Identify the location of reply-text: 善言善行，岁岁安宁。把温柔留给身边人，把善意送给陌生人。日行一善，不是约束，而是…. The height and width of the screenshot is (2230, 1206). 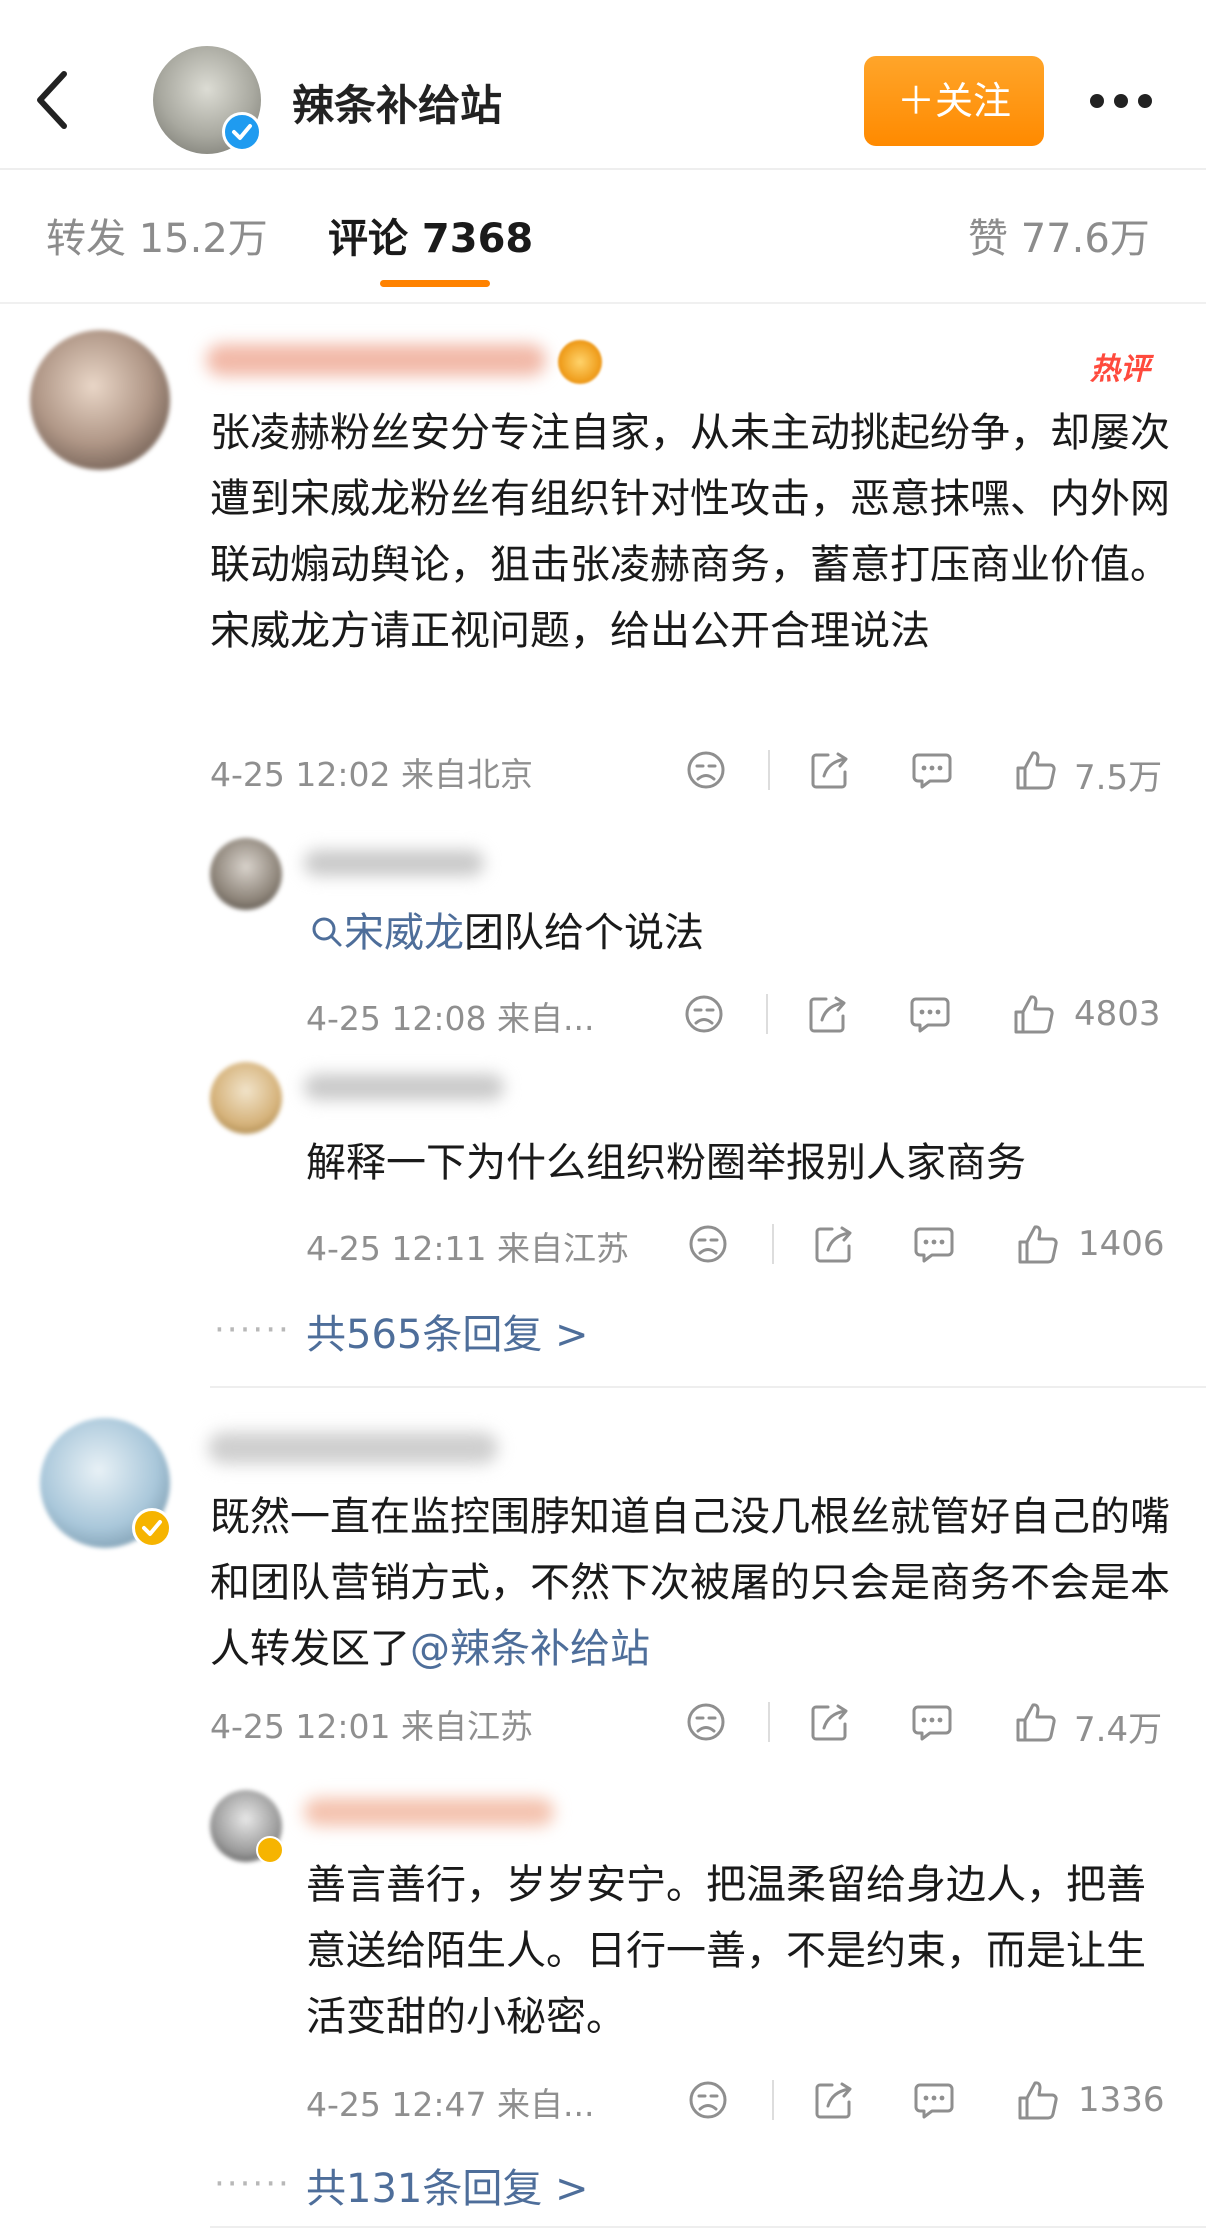
(726, 1951).